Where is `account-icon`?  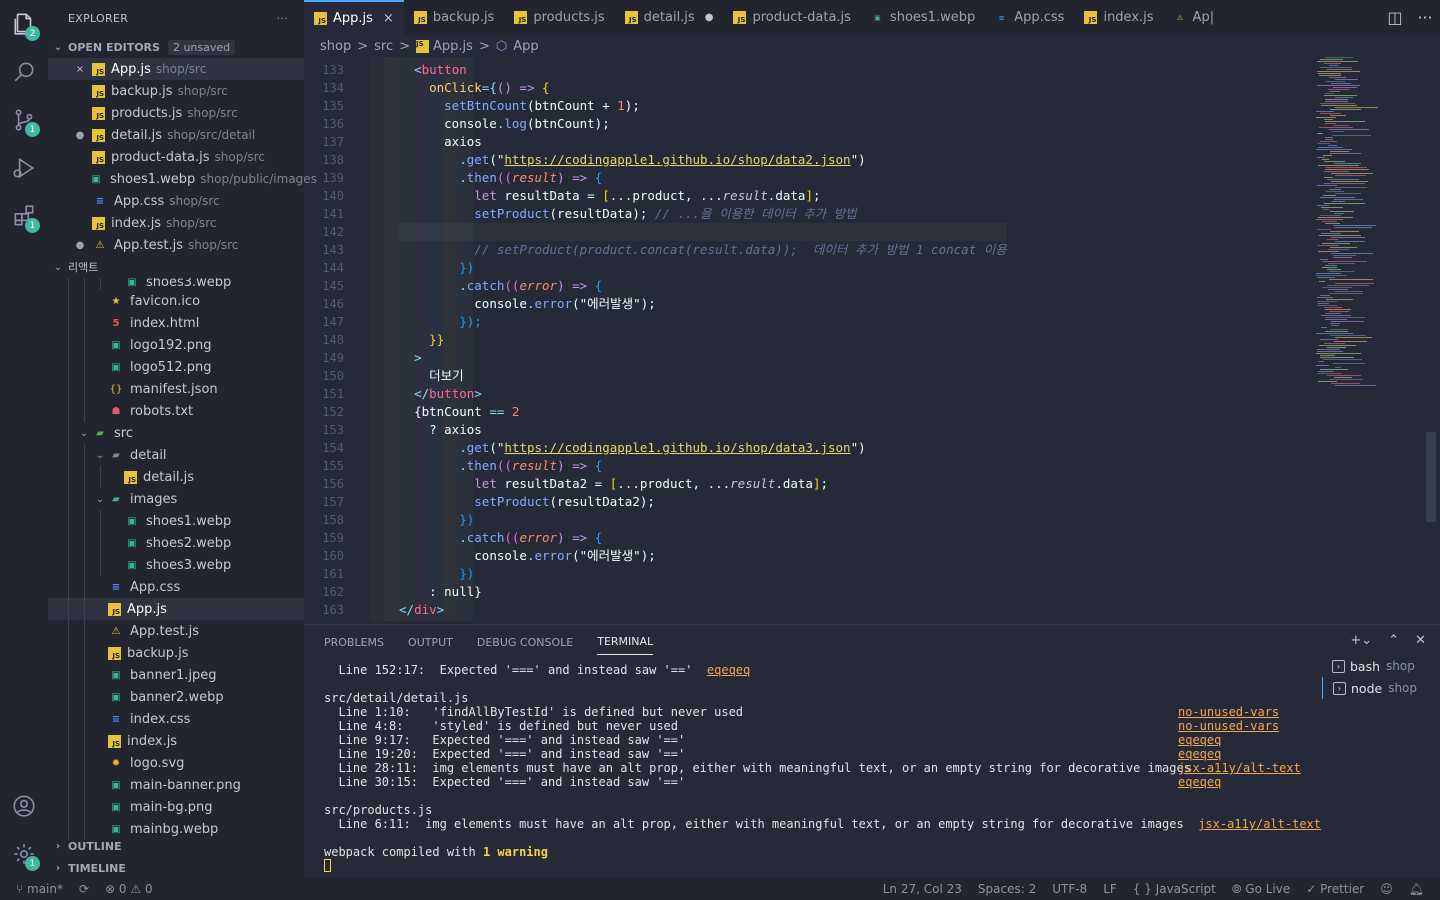 account-icon is located at coordinates (24, 806).